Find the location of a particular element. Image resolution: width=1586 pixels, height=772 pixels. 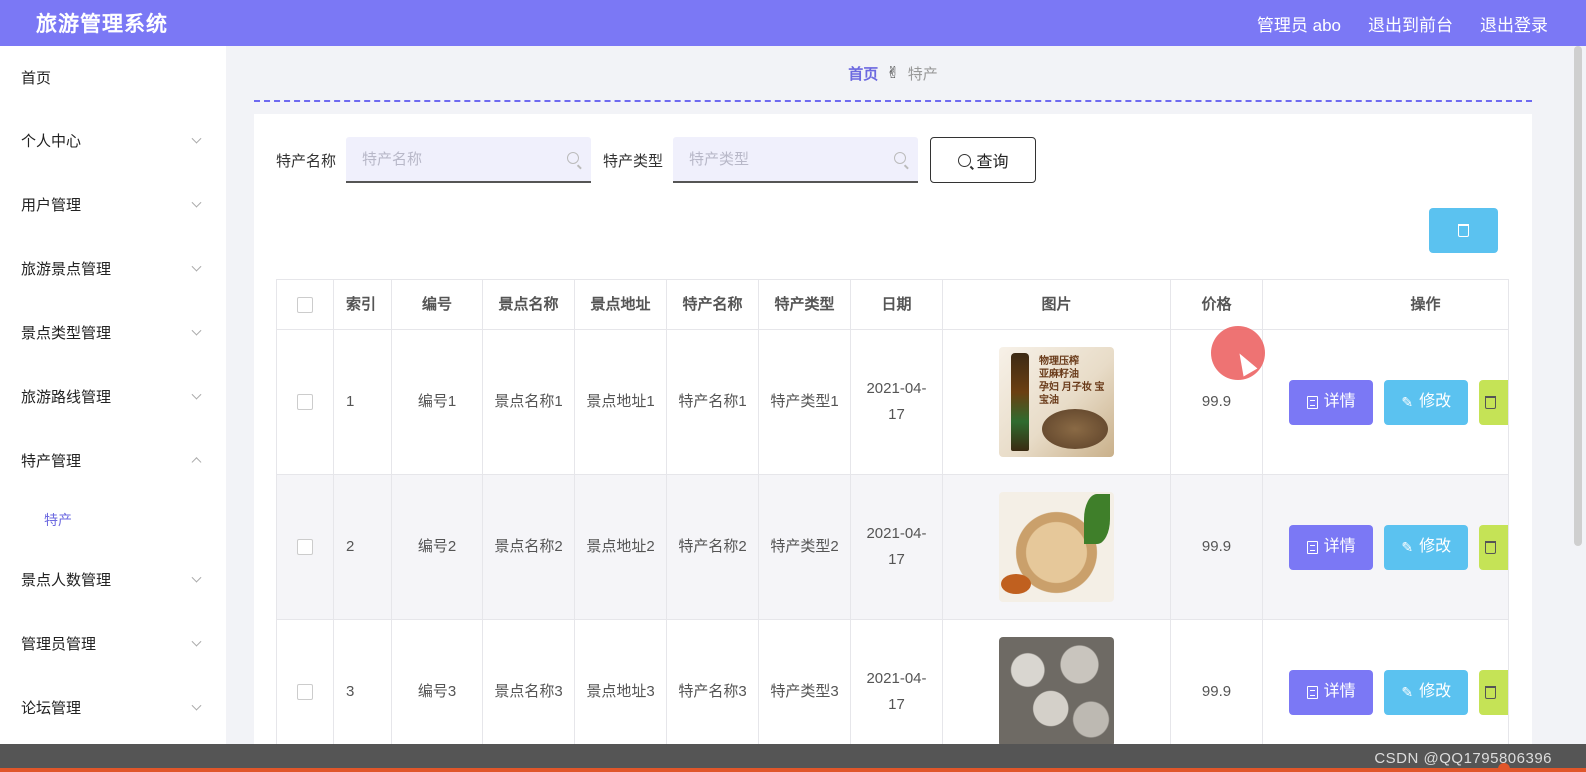

product-type-input is located at coordinates (796, 159).